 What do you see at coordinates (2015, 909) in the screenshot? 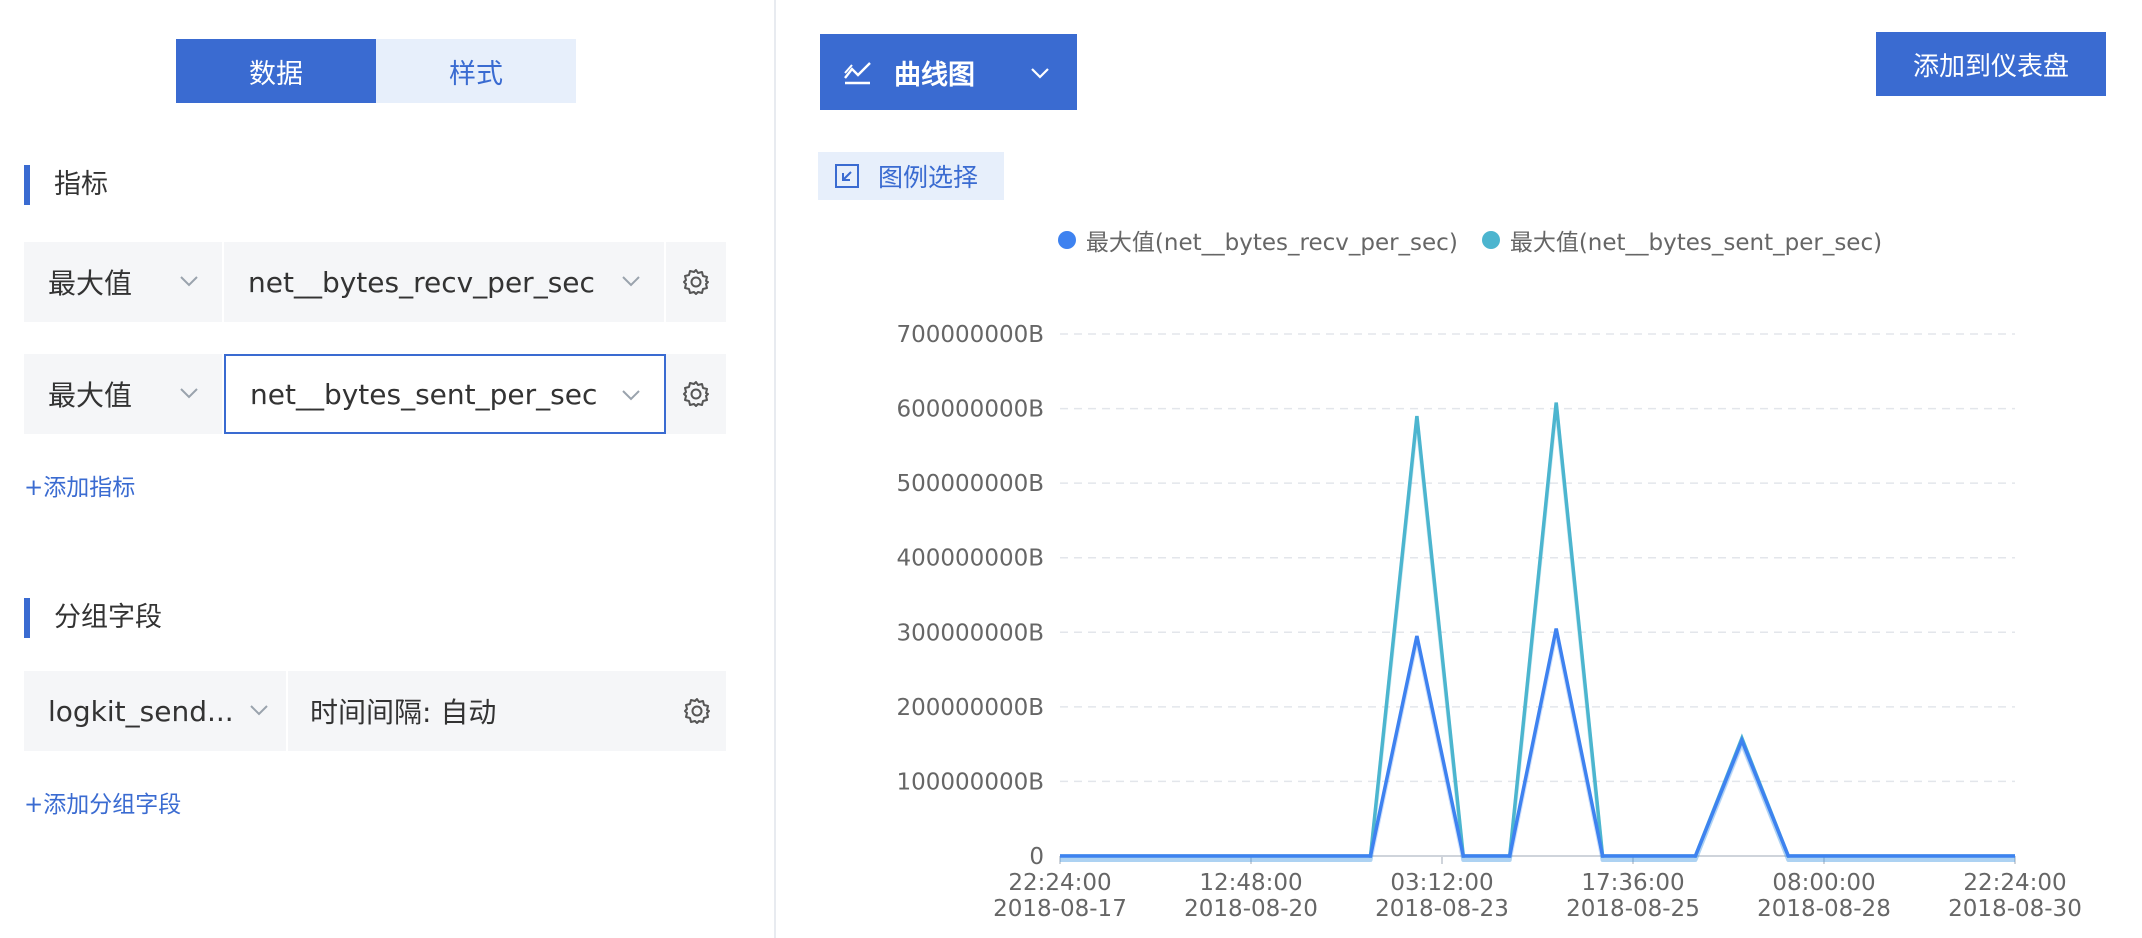
I see `x-tick-date: 2018-08-30` at bounding box center [2015, 909].